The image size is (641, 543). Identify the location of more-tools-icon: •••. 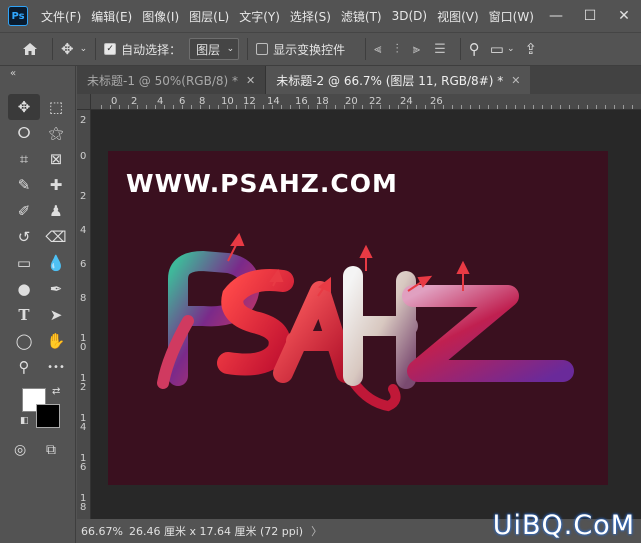
(56, 367).